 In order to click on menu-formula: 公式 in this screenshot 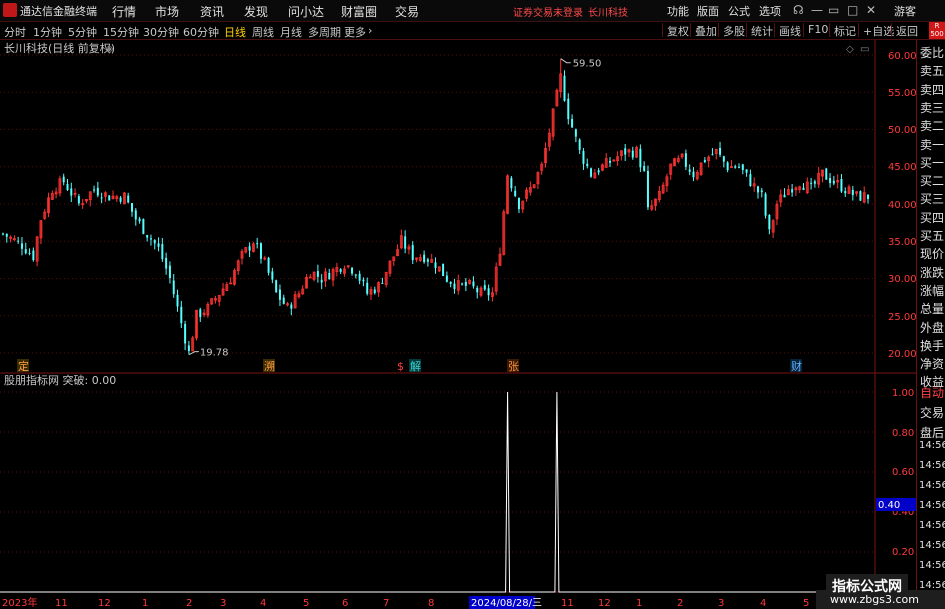, I will do `click(739, 11)`.